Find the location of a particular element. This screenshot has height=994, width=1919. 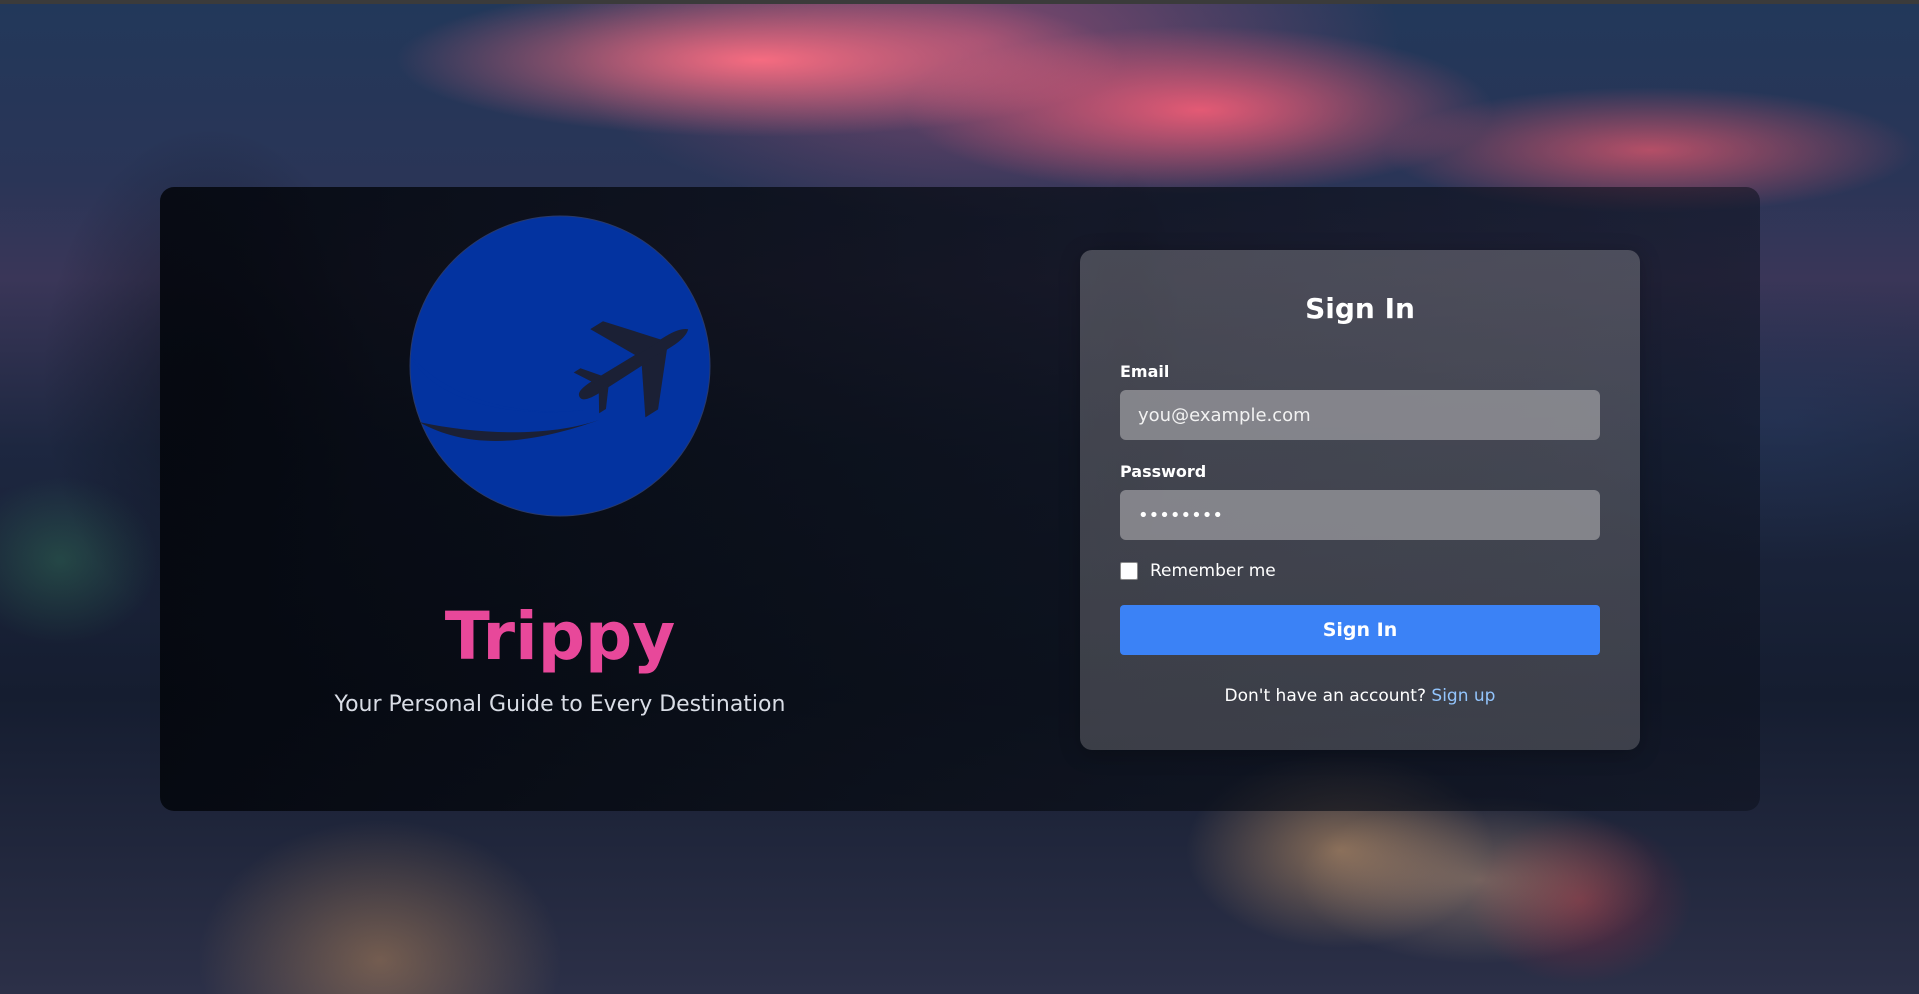

app-tagline: Your Personal Guide to Every Destination is located at coordinates (560, 704).